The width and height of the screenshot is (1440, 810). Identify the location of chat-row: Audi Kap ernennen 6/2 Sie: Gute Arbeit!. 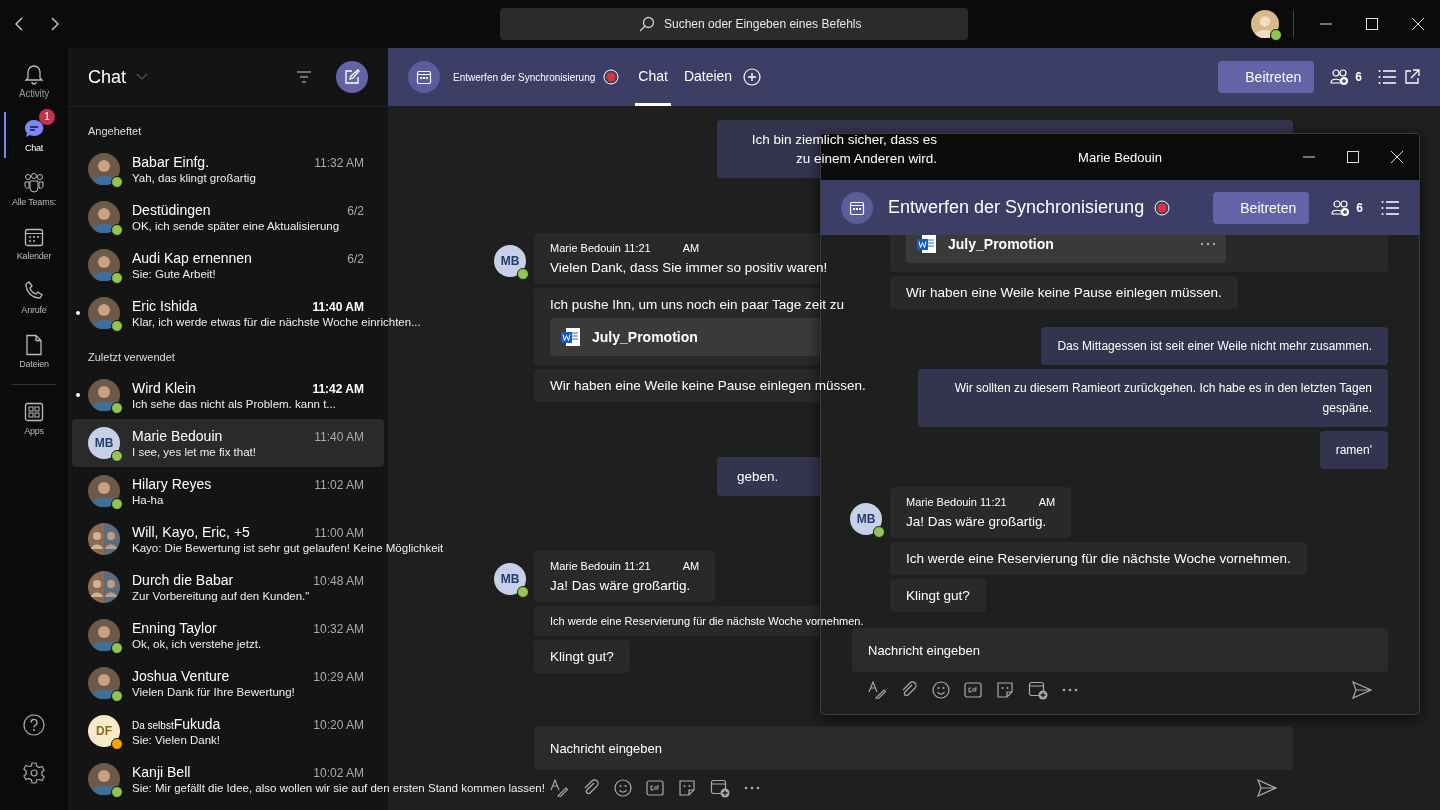
(228, 265).